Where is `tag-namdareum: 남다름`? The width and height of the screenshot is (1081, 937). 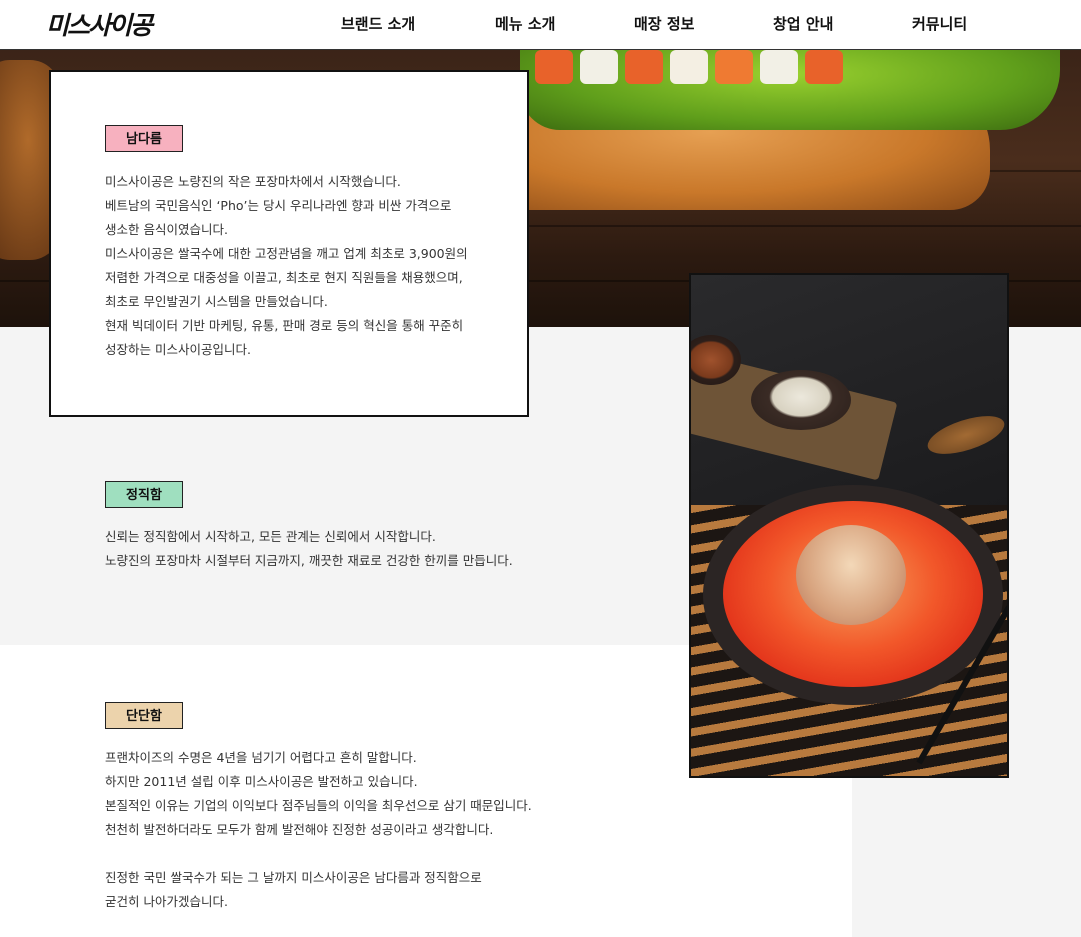
tag-namdareum: 남다름 is located at coordinates (144, 138).